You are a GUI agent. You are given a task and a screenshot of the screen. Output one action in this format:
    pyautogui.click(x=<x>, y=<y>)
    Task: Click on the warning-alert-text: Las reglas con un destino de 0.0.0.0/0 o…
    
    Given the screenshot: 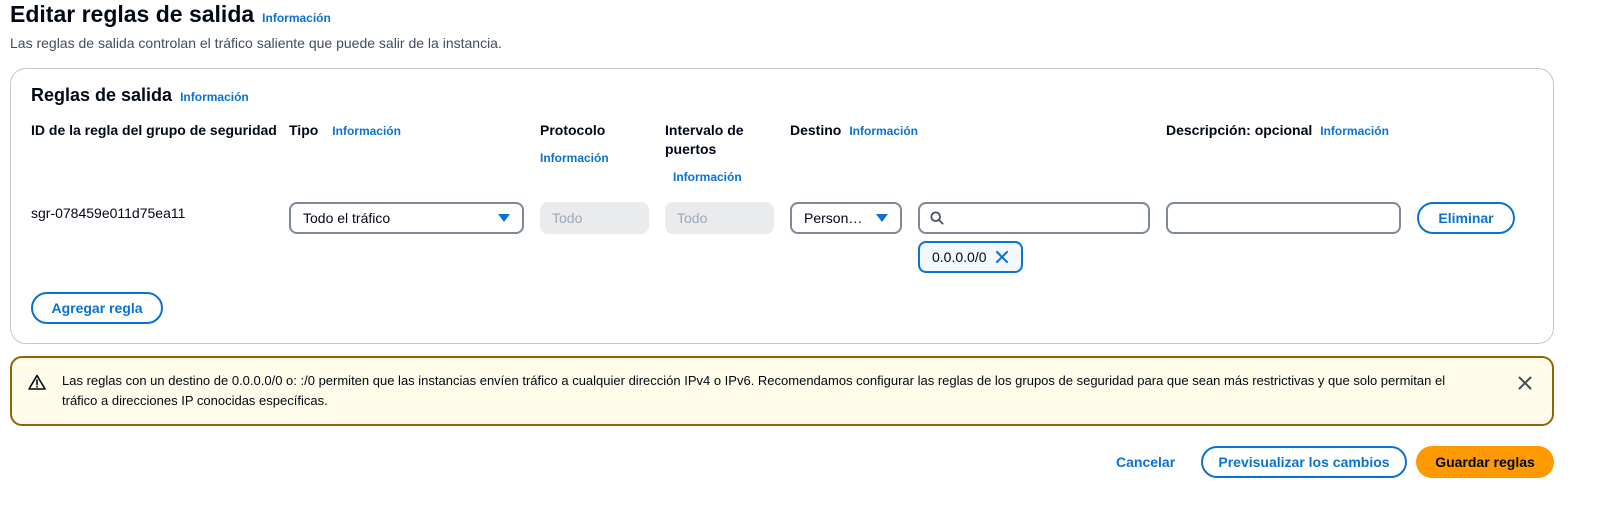 What is the action you would take?
    pyautogui.click(x=754, y=390)
    